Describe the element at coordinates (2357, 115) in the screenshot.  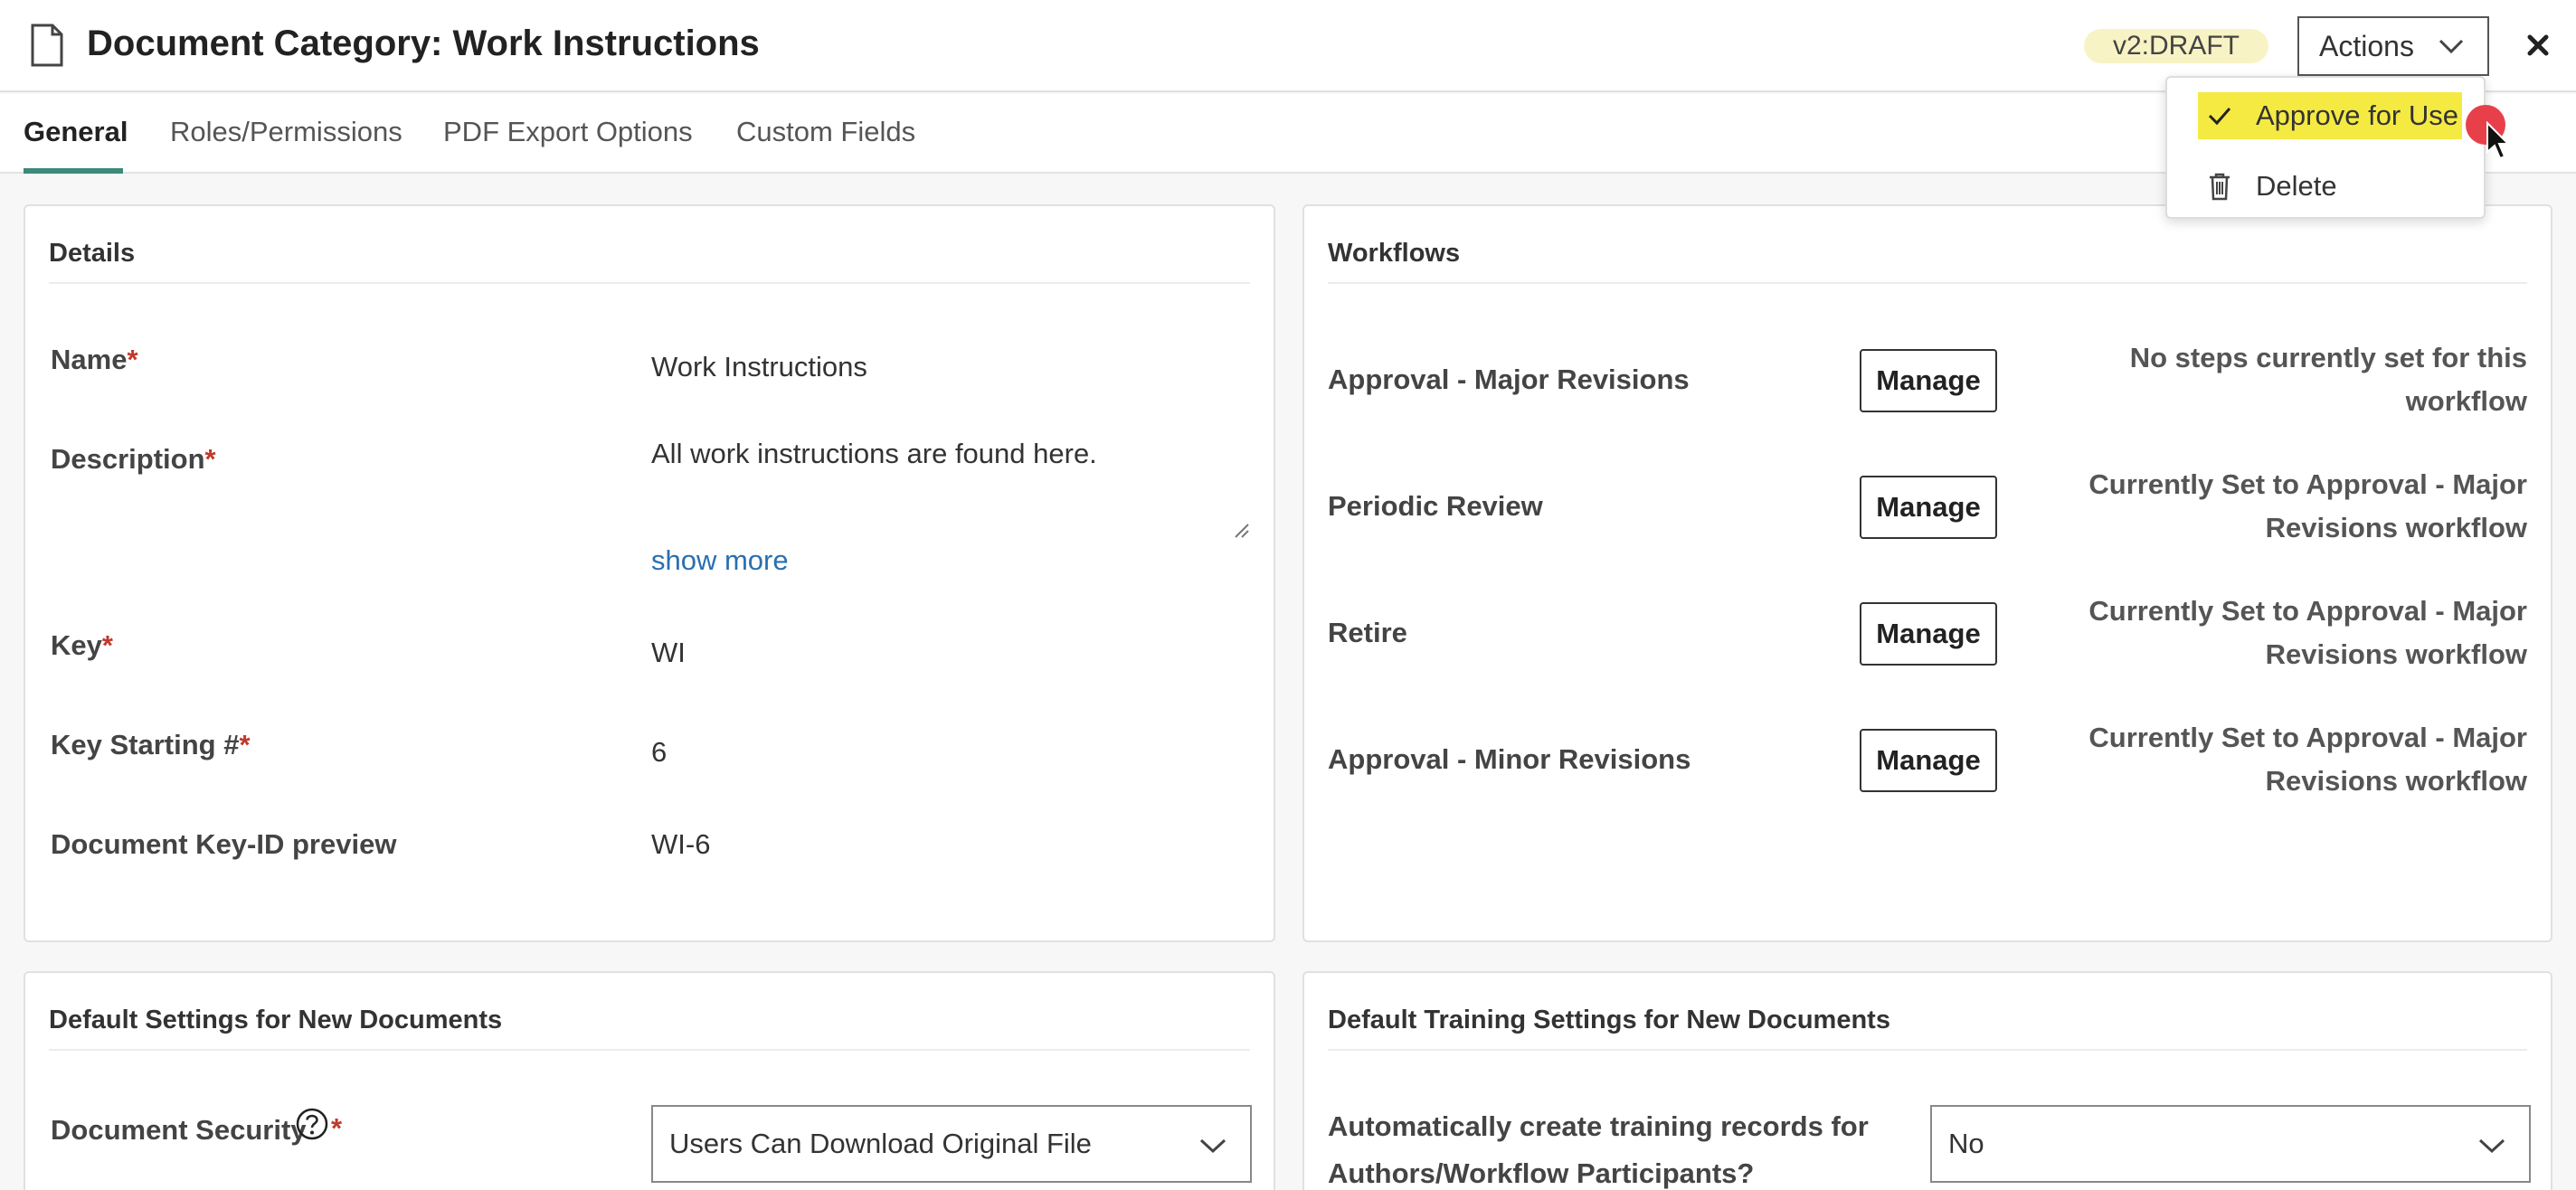
I see `approve-for-use-label: Approve for Use` at that location.